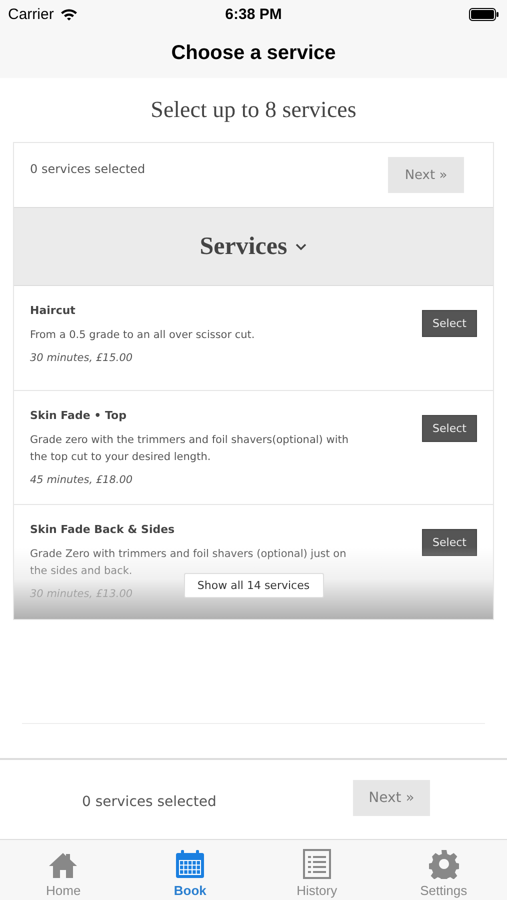  What do you see at coordinates (316, 864) in the screenshot?
I see `list-icon` at bounding box center [316, 864].